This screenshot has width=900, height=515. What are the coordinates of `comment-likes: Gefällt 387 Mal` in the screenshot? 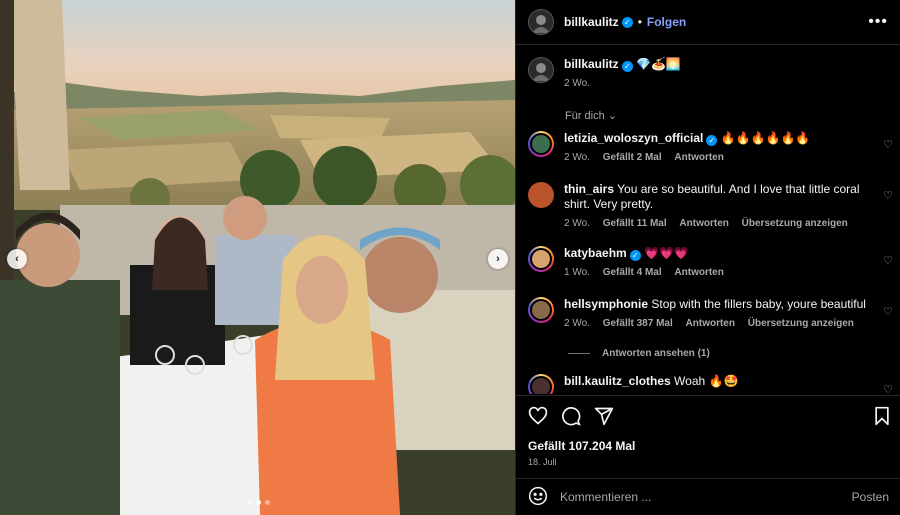 It's located at (638, 323).